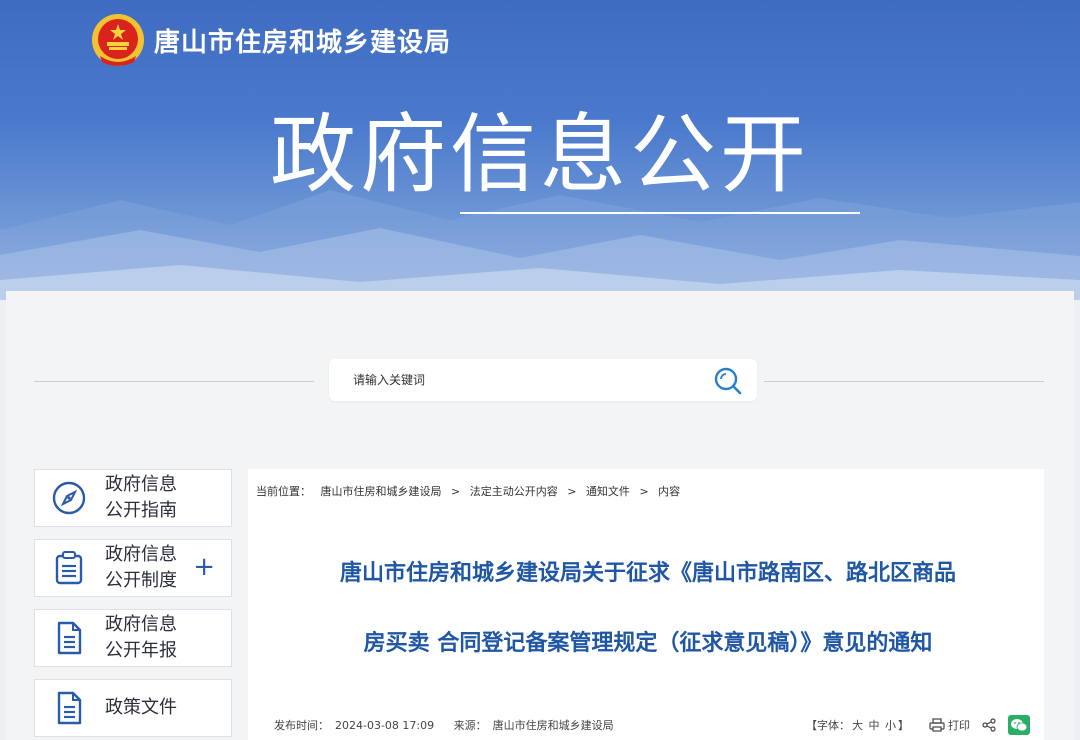 This screenshot has width=1080, height=740. What do you see at coordinates (660, 213) in the screenshot?
I see `banner-underline` at bounding box center [660, 213].